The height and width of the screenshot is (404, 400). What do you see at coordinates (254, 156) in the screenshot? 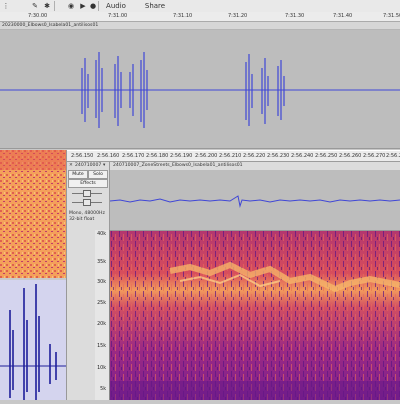
I see `ruler-label: 2:56.220` at bounding box center [254, 156].